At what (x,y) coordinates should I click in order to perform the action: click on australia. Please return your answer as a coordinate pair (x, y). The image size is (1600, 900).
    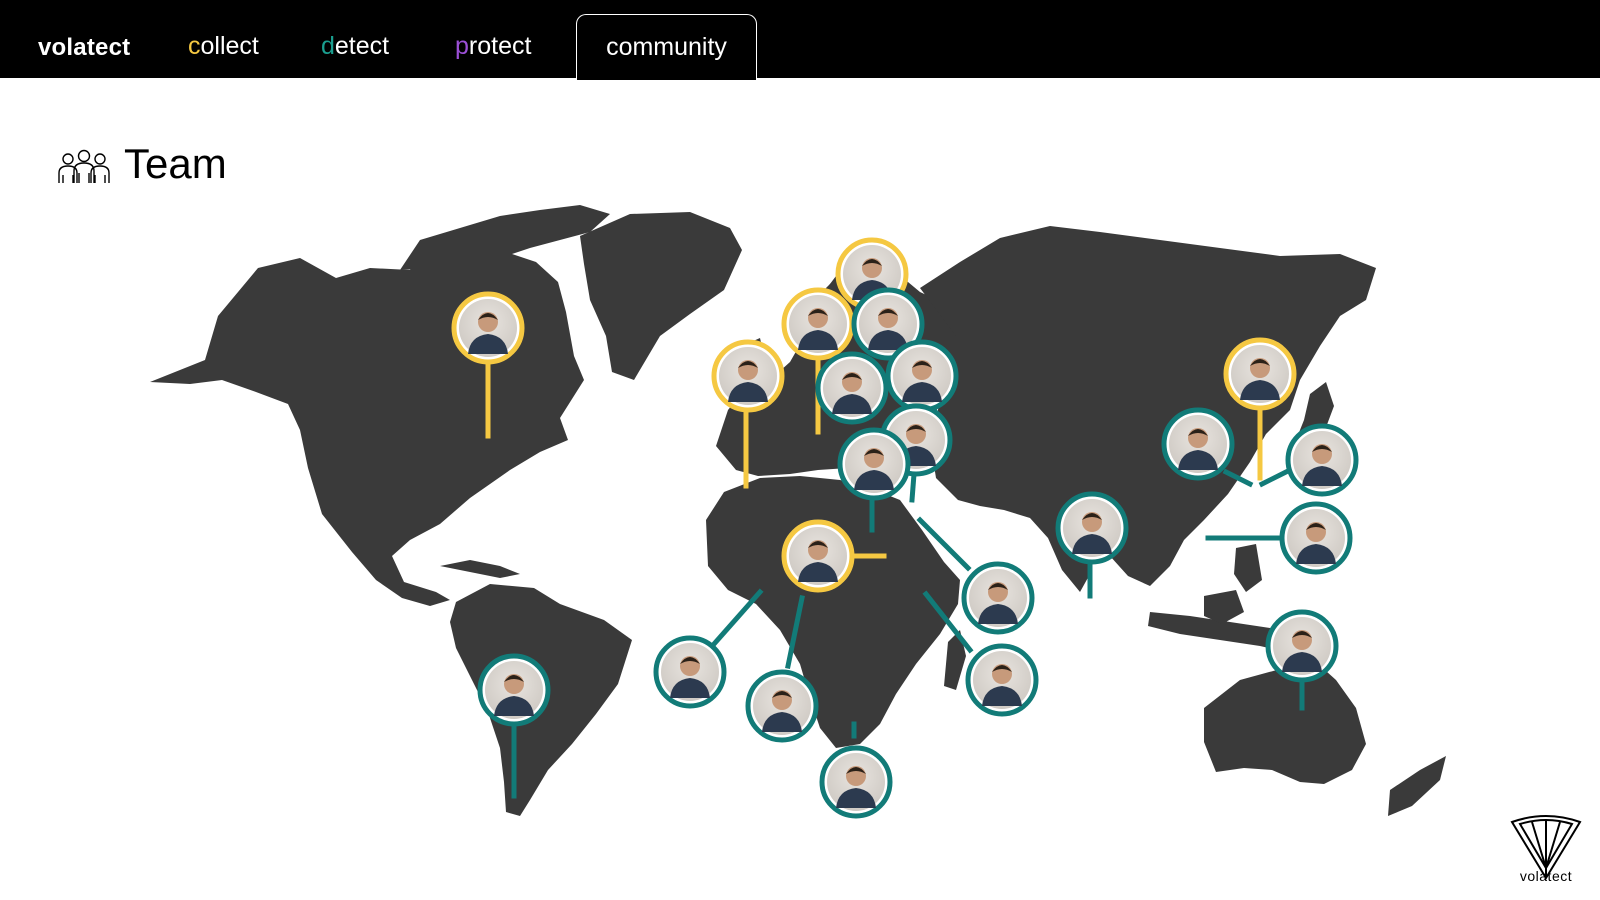
    Looking at the image, I should click on (1285, 723).